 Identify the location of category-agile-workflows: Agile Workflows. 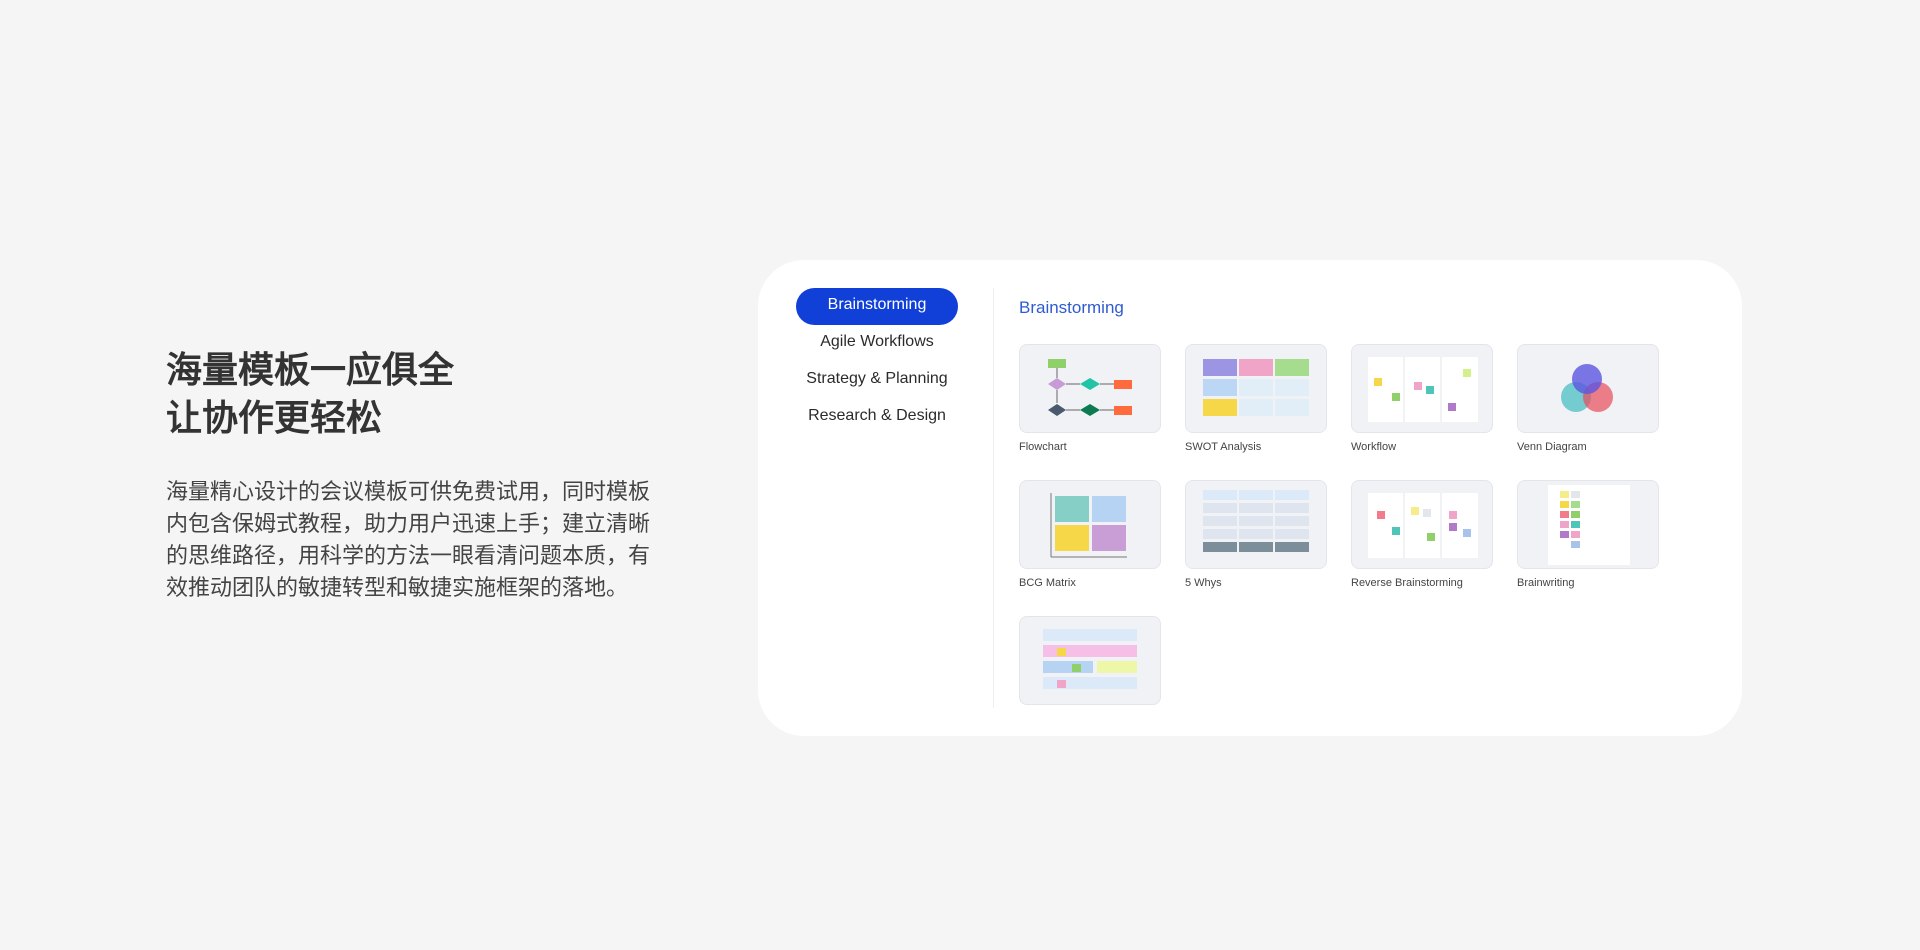
(877, 343).